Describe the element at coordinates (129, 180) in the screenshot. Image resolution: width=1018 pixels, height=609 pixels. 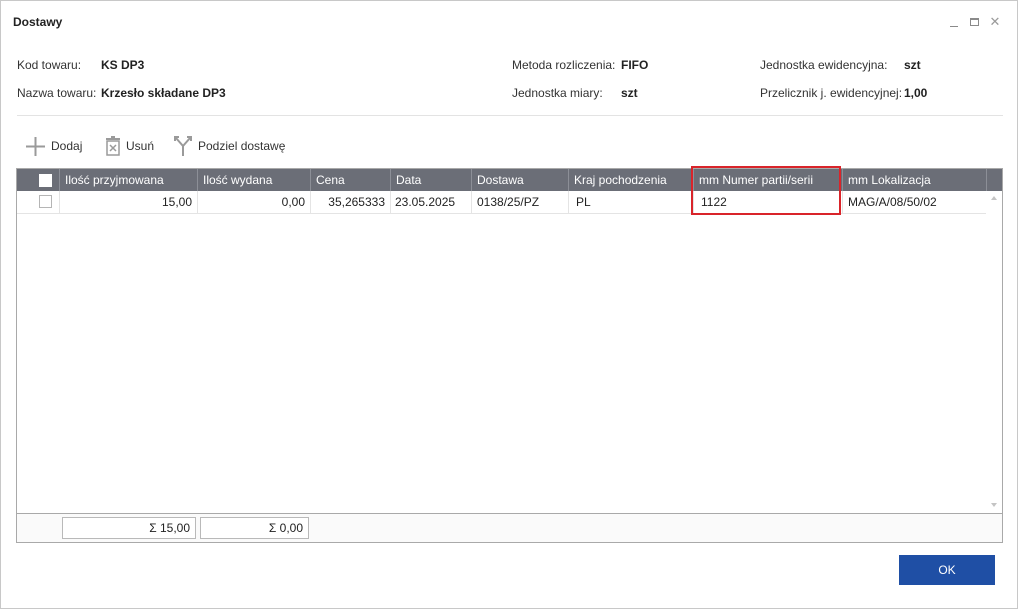
I see `col-ilosc-przyjmowana: Ilość przyjmowana` at that location.